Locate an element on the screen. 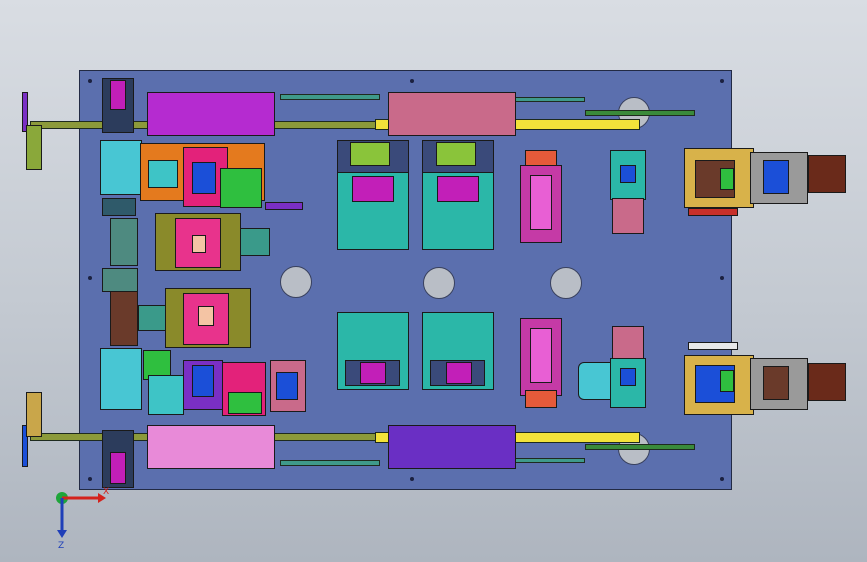 The width and height of the screenshot is (867, 562). tl-column-base is located at coordinates (119, 207).